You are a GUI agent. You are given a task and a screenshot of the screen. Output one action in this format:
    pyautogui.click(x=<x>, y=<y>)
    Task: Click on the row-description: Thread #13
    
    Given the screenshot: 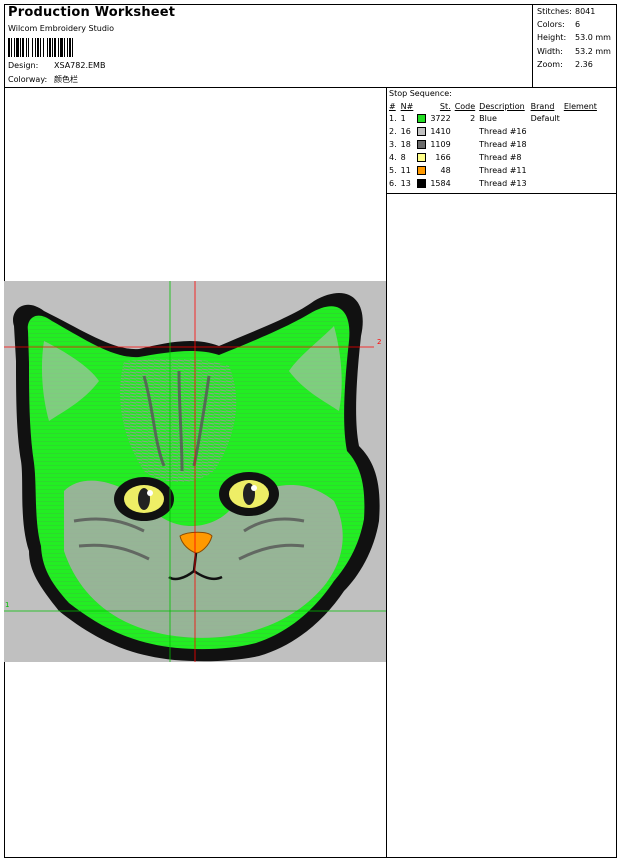 What is the action you would take?
    pyautogui.click(x=503, y=183)
    